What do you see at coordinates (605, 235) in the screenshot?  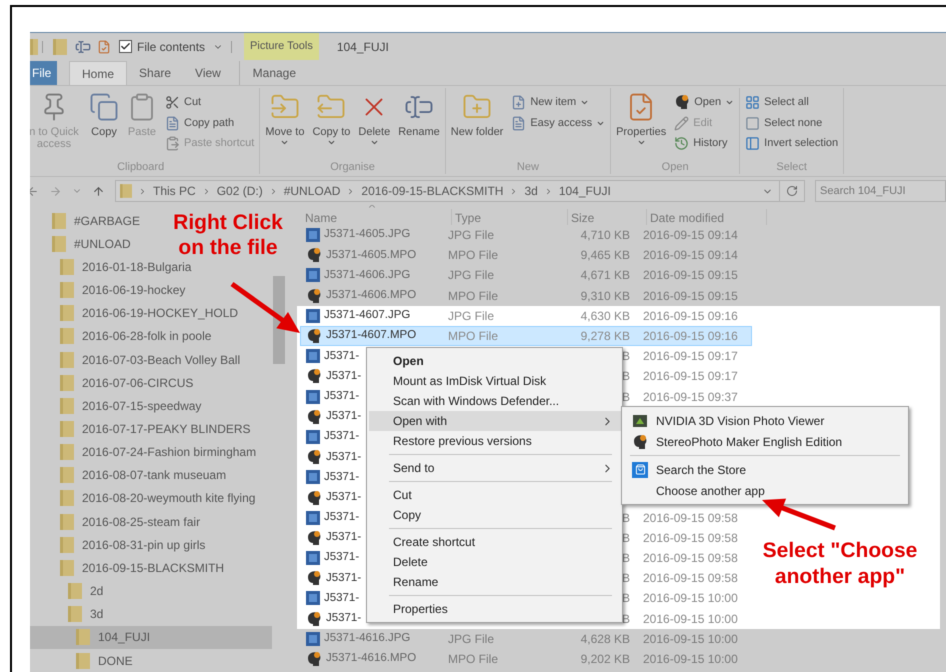 I see `file-size: 4,710 KB` at bounding box center [605, 235].